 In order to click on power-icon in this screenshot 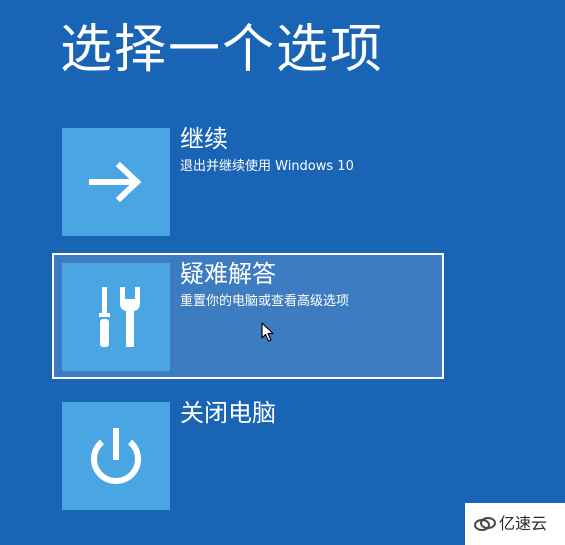, I will do `click(116, 456)`.